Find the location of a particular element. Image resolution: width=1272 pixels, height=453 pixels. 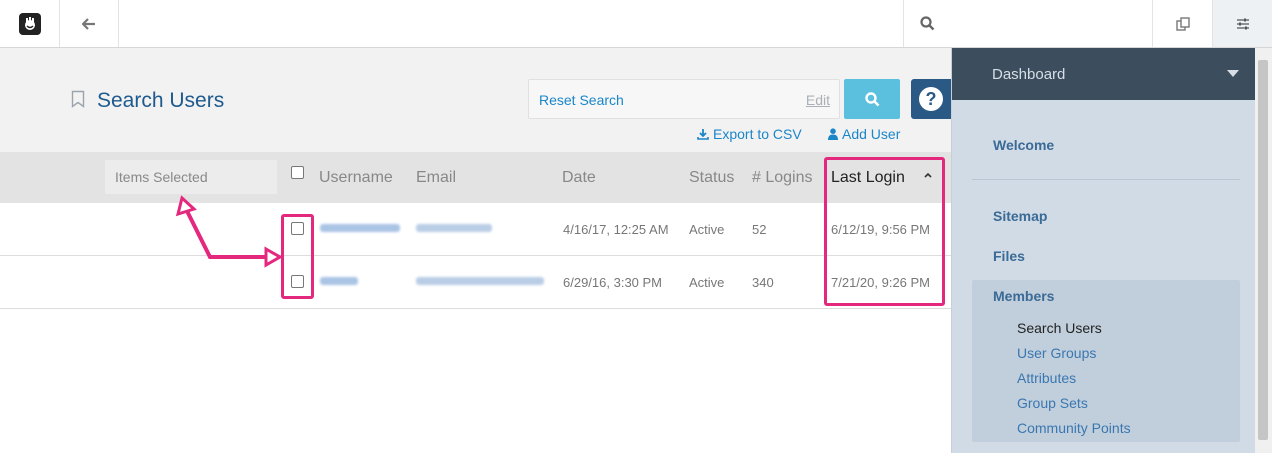

copy-icon is located at coordinates (1182, 23).